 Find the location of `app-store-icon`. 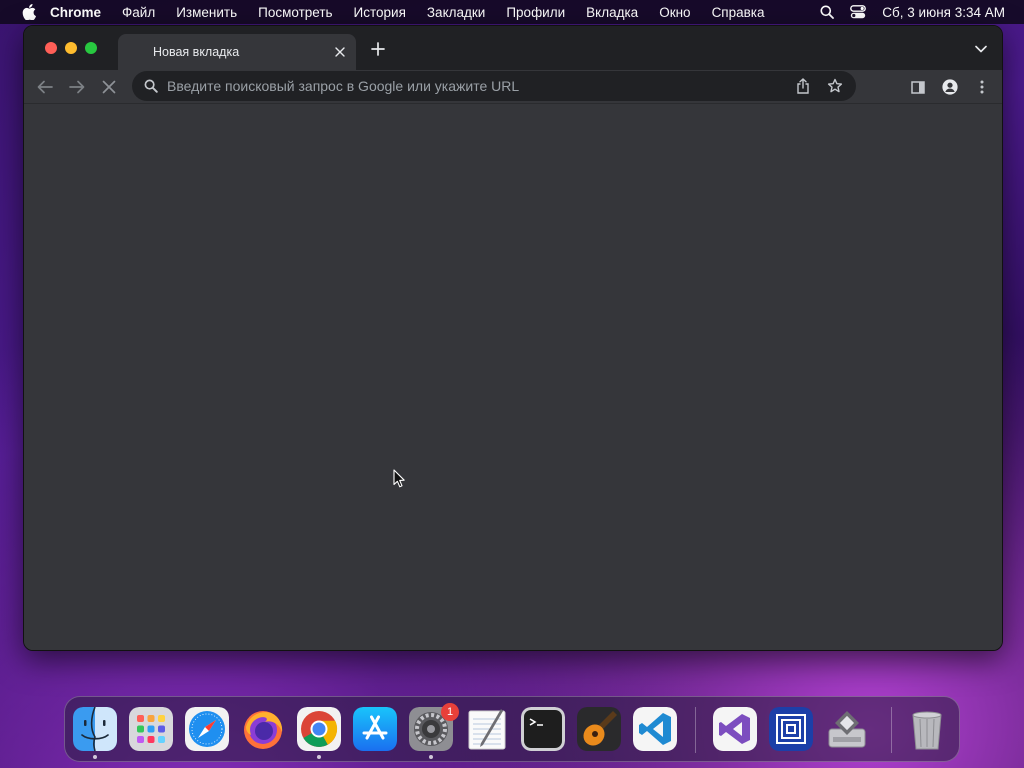

app-store-icon is located at coordinates (375, 729).